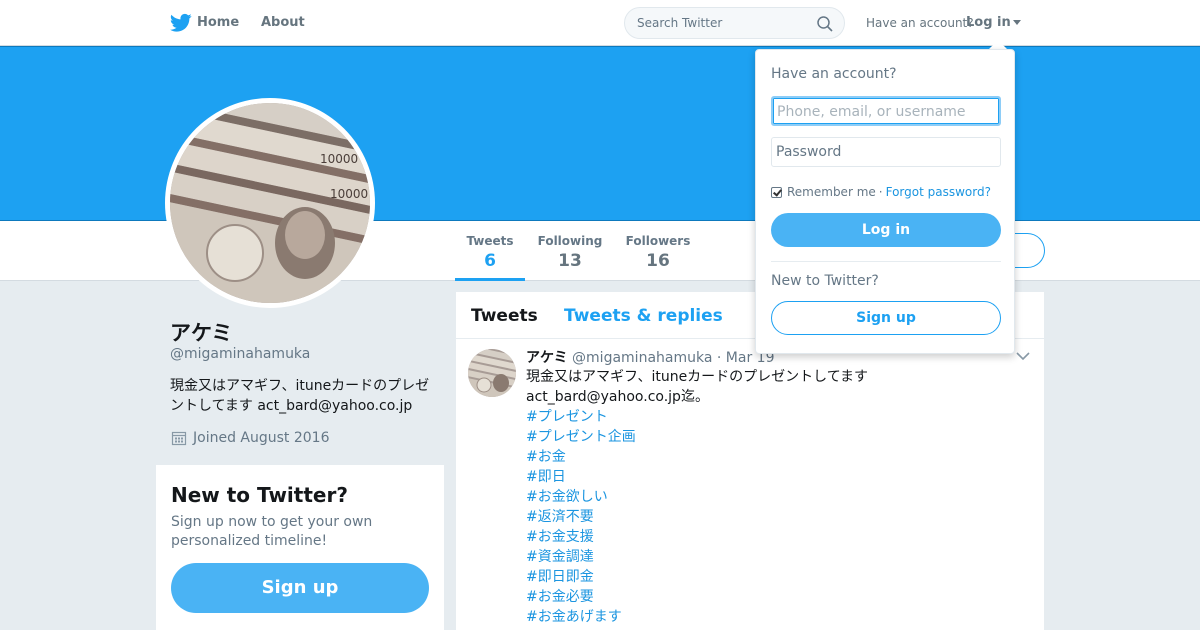  I want to click on hashtag-link: #お金必要, so click(581, 597).